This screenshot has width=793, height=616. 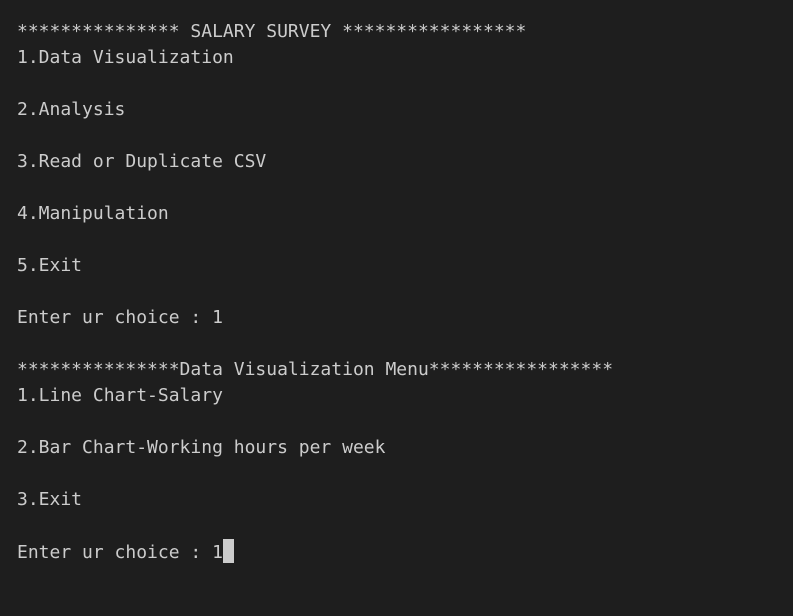 I want to click on sub-menu-item-exit: 3.Exit, so click(x=50, y=499).